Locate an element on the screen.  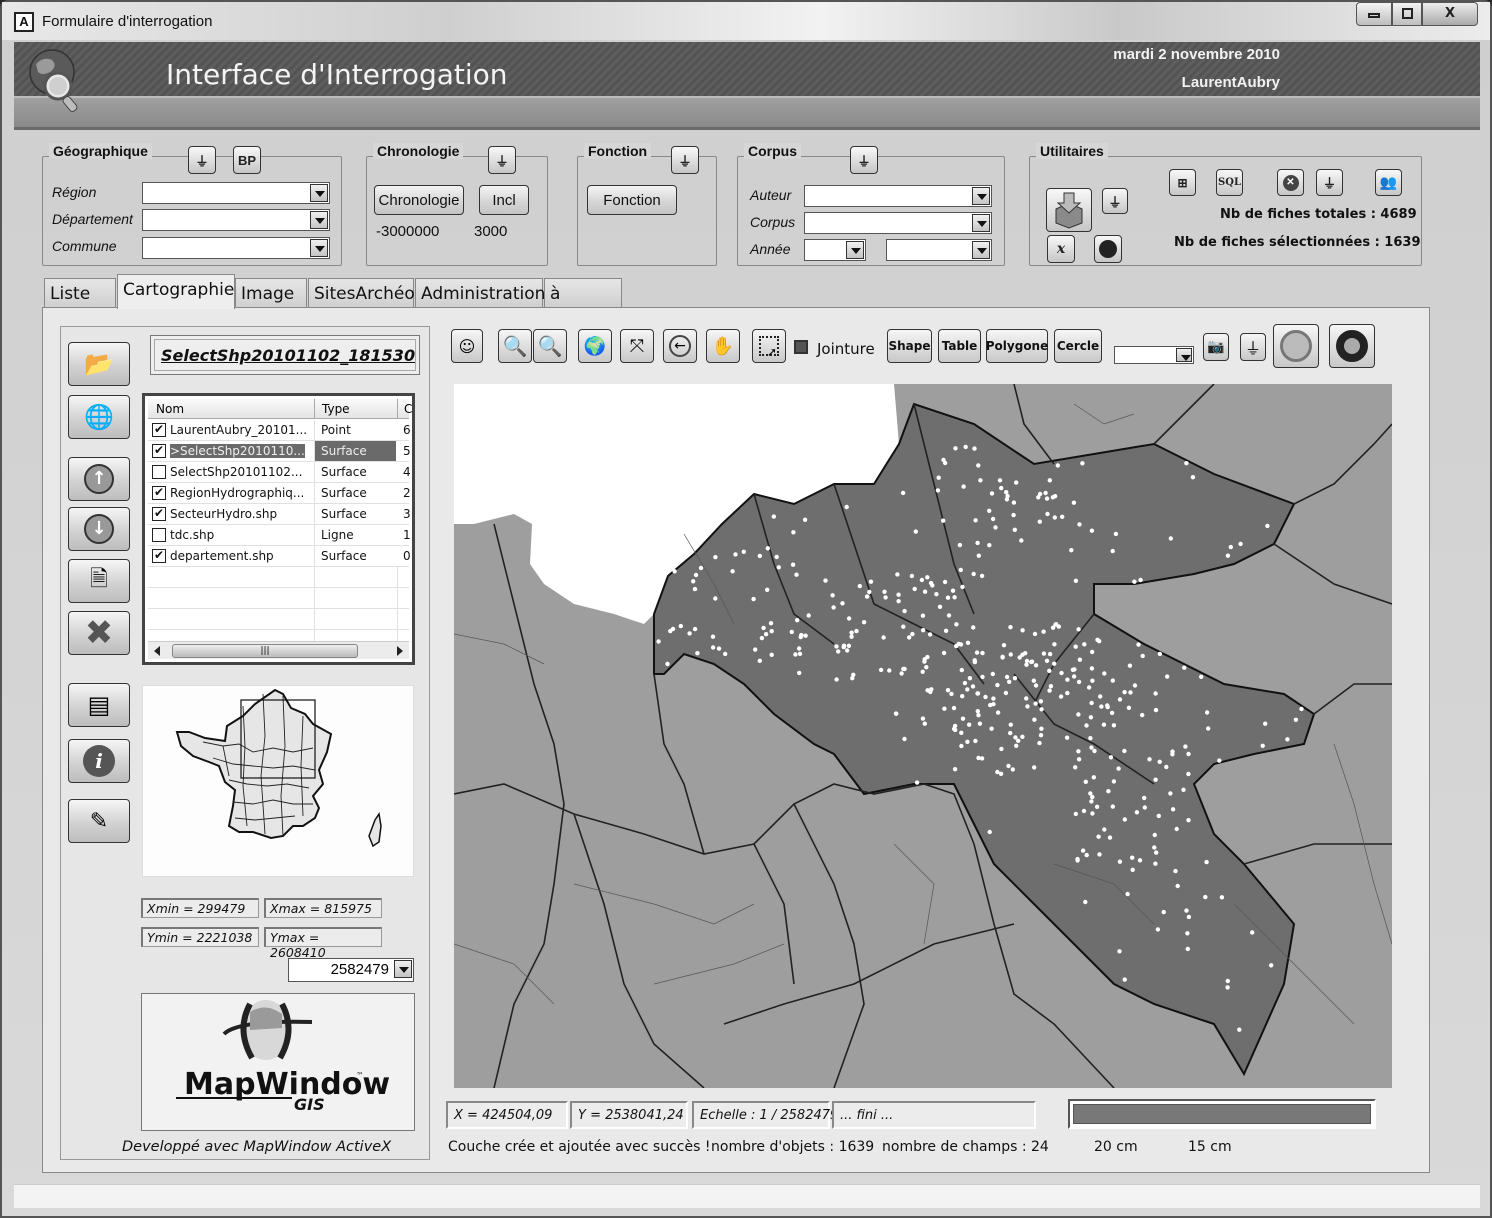
table-button: Table is located at coordinates (959, 346).